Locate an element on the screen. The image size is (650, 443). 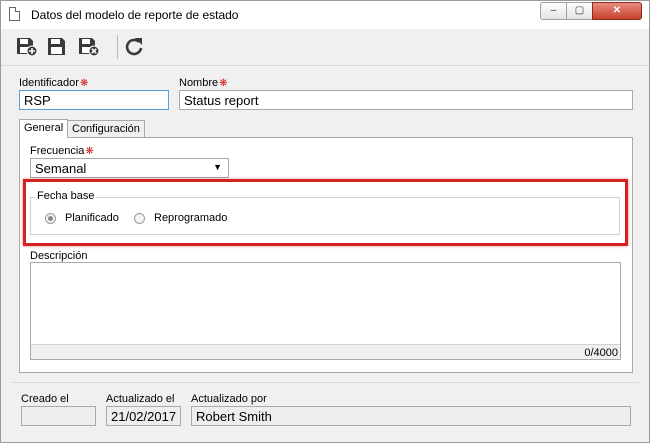
refresh-button is located at coordinates (134, 47).